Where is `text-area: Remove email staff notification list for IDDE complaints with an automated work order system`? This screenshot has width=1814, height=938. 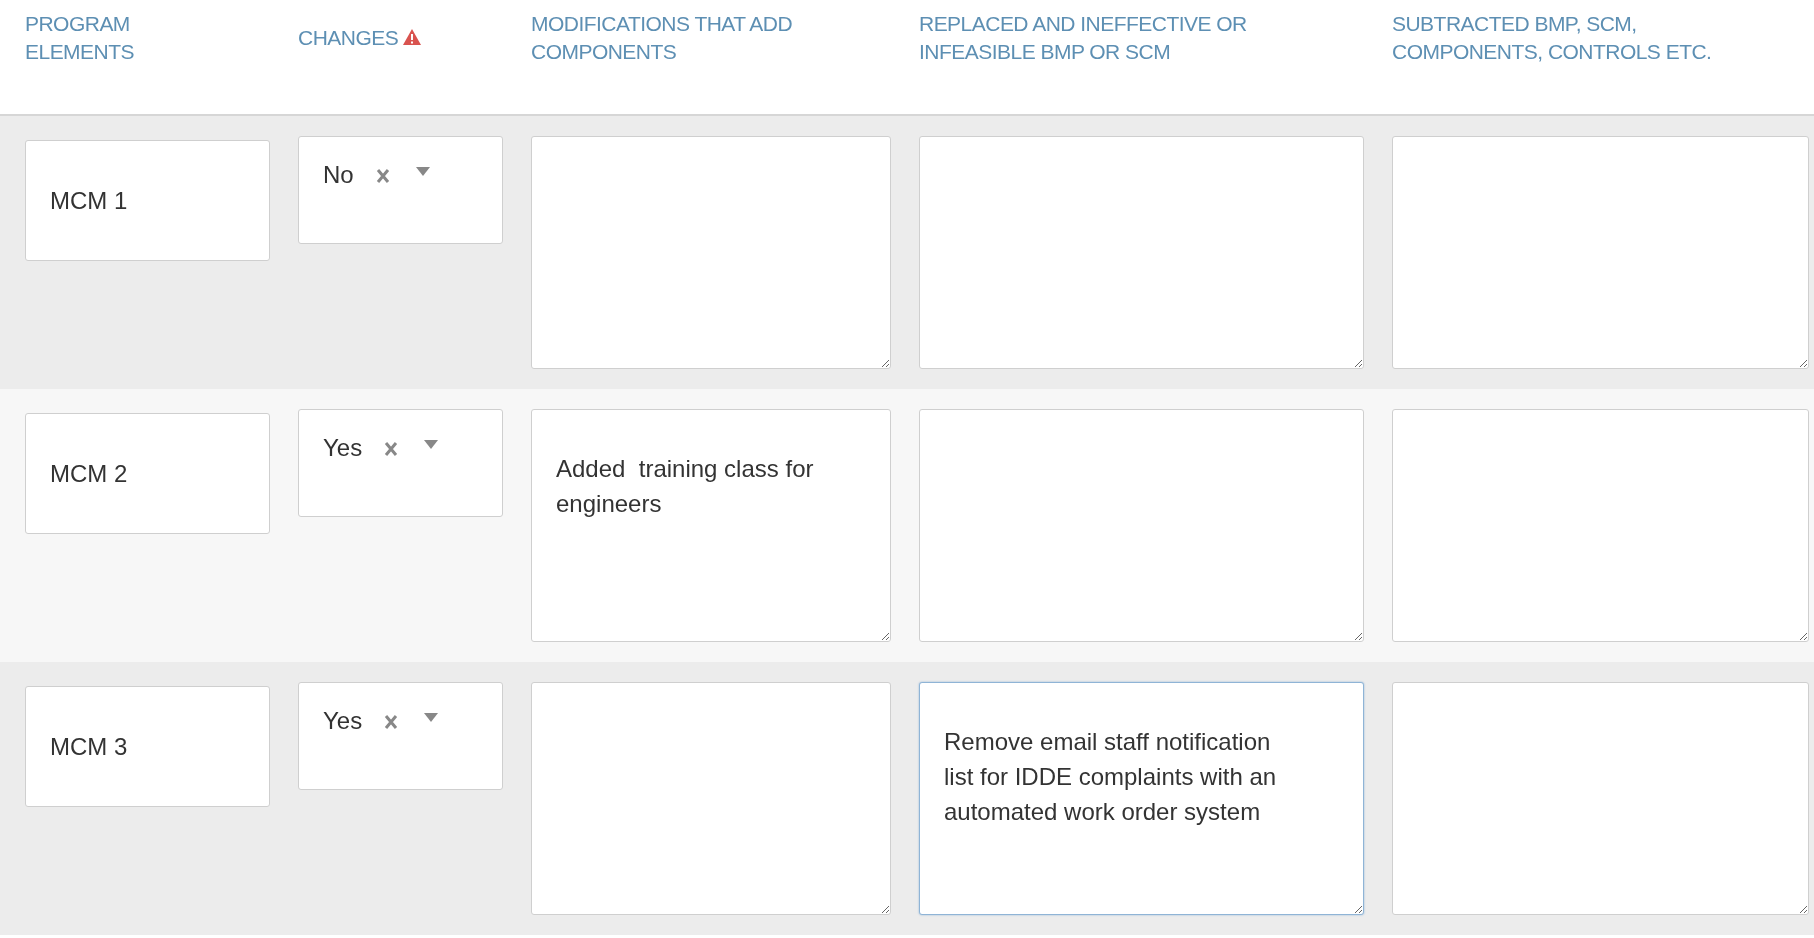
text-area: Remove email staff notification list for IDDE complaints with an automated work order system is located at coordinates (1141, 798).